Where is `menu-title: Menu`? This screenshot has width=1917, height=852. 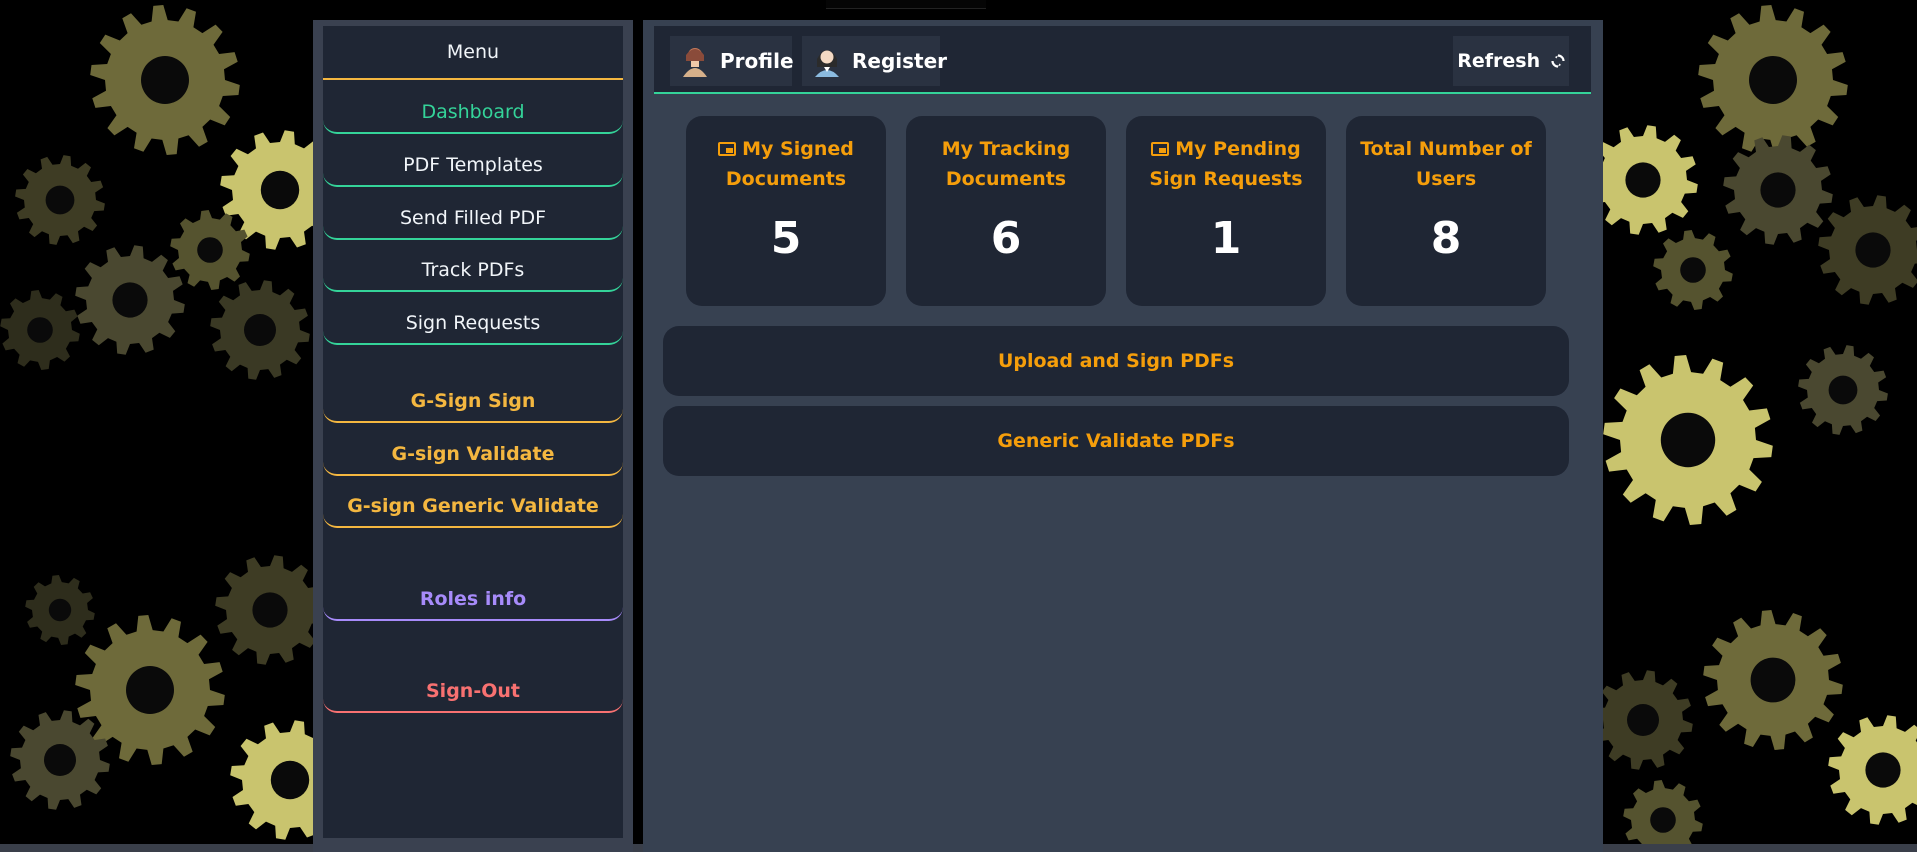
menu-title: Menu is located at coordinates (473, 53).